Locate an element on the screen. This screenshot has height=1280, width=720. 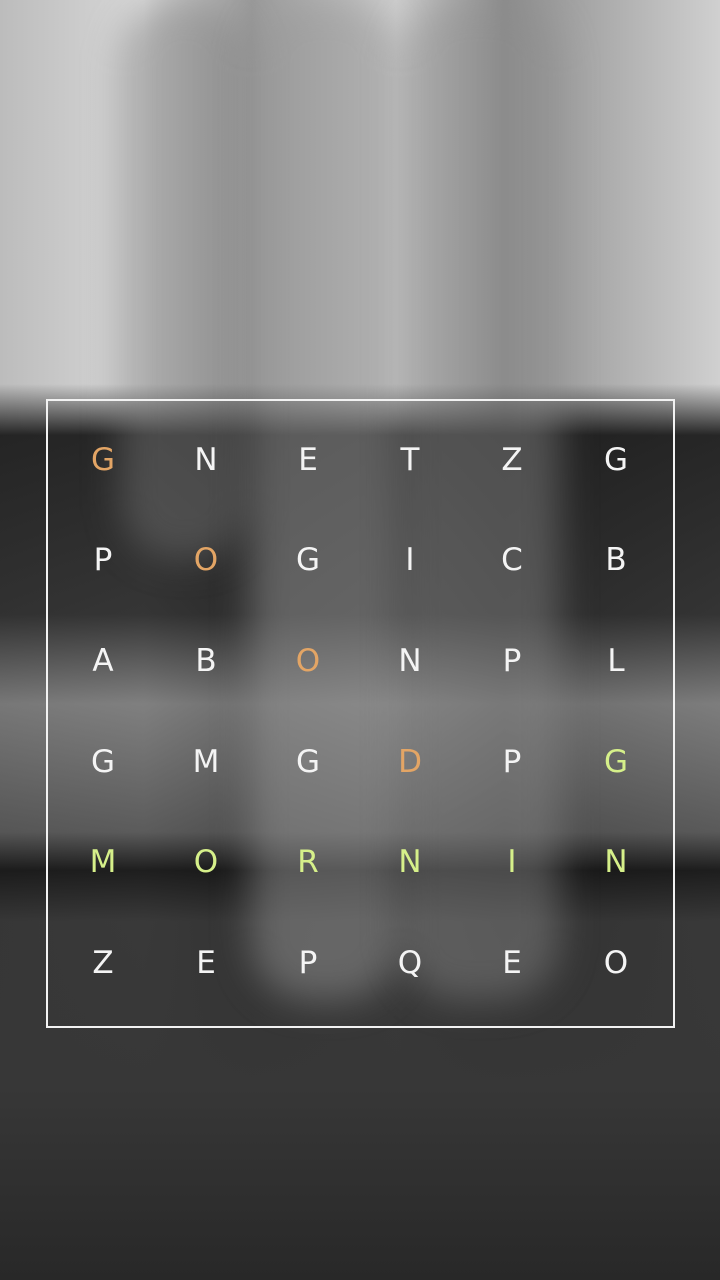
grid-letter: D is located at coordinates (410, 762).